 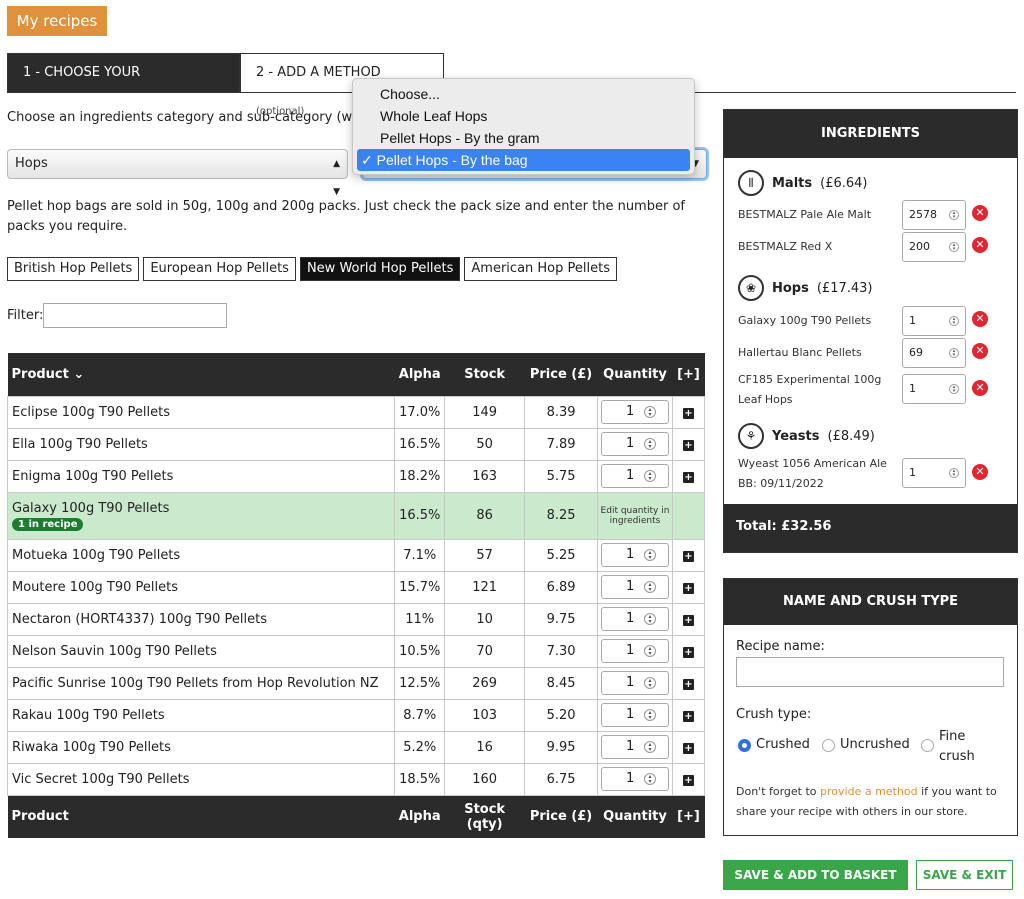 What do you see at coordinates (484, 374) in the screenshot?
I see `col-stock: Stock` at bounding box center [484, 374].